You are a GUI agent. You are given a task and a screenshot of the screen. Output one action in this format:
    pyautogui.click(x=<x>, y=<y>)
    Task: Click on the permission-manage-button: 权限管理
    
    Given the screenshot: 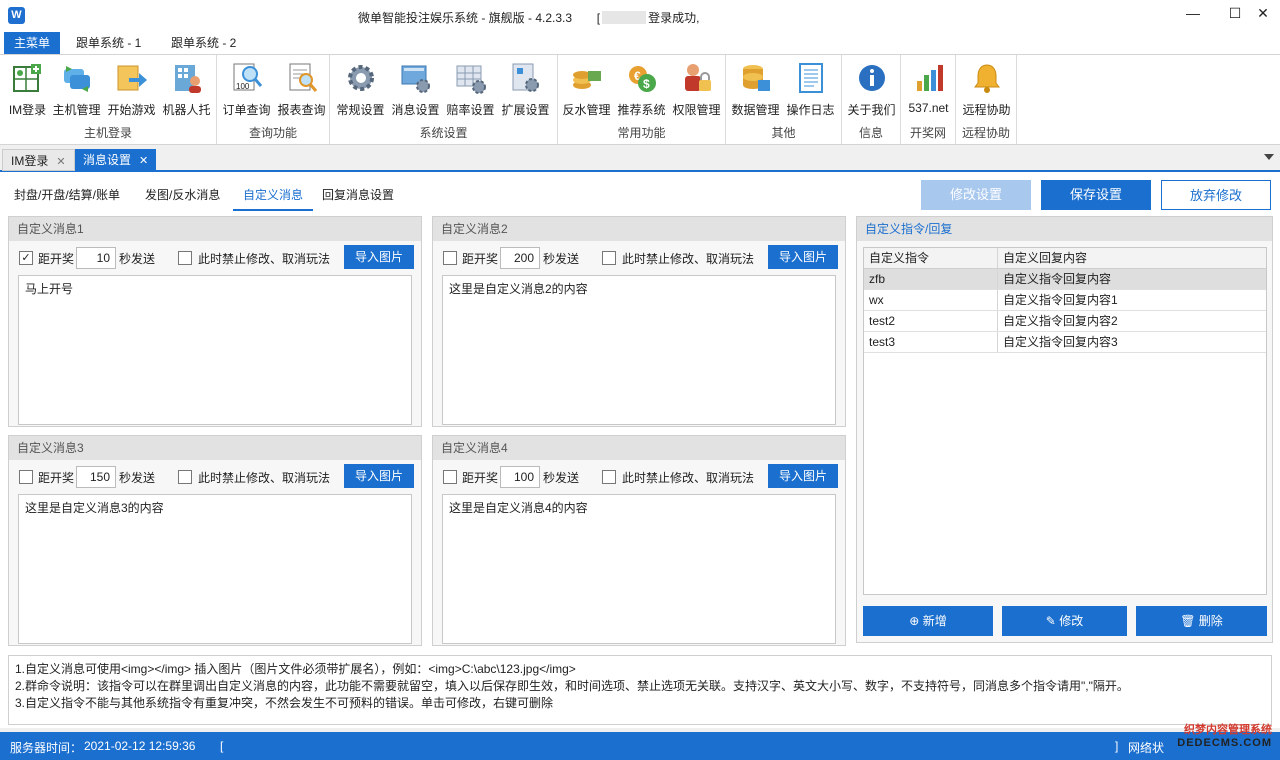 What is the action you would take?
    pyautogui.click(x=696, y=88)
    